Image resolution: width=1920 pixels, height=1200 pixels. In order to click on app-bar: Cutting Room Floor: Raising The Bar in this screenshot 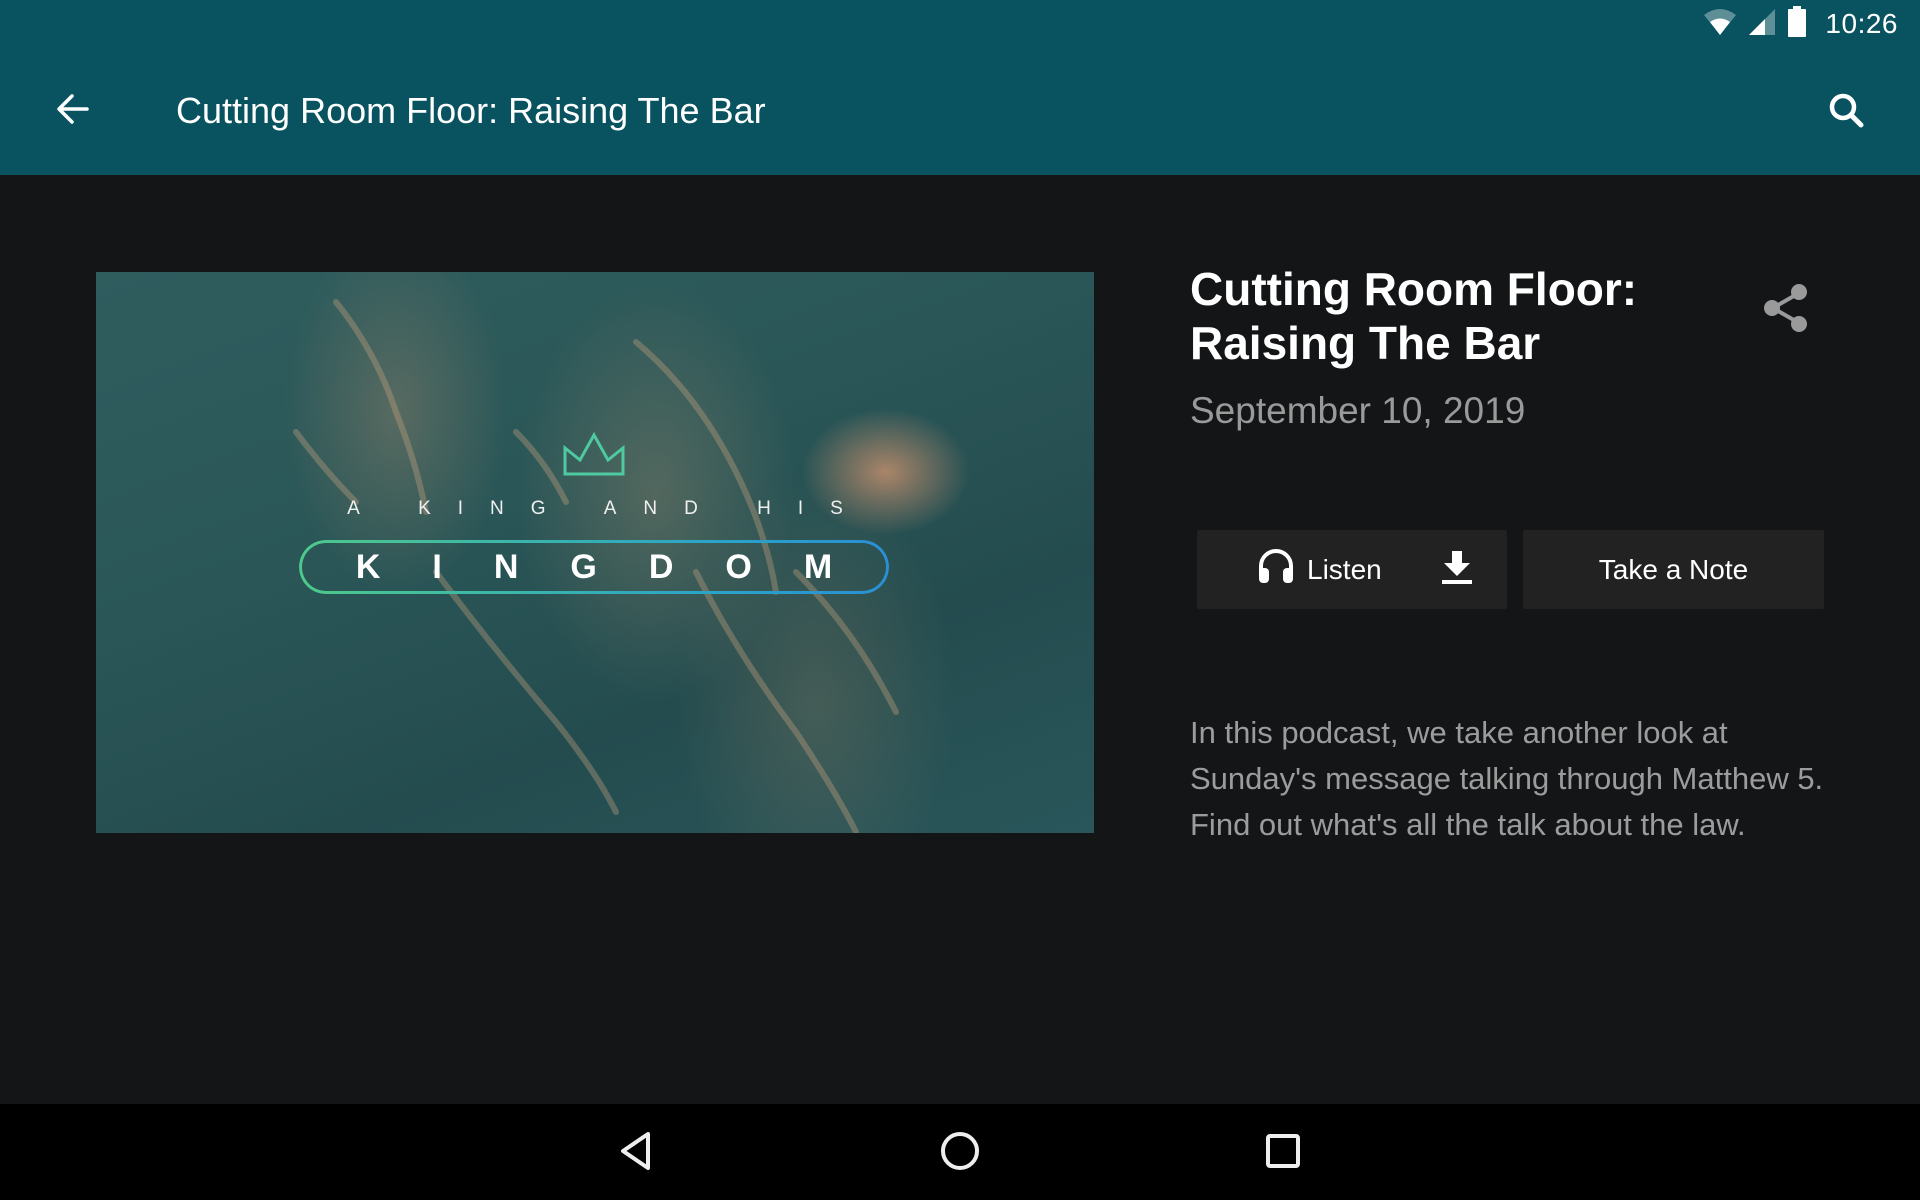, I will do `click(960, 111)`.